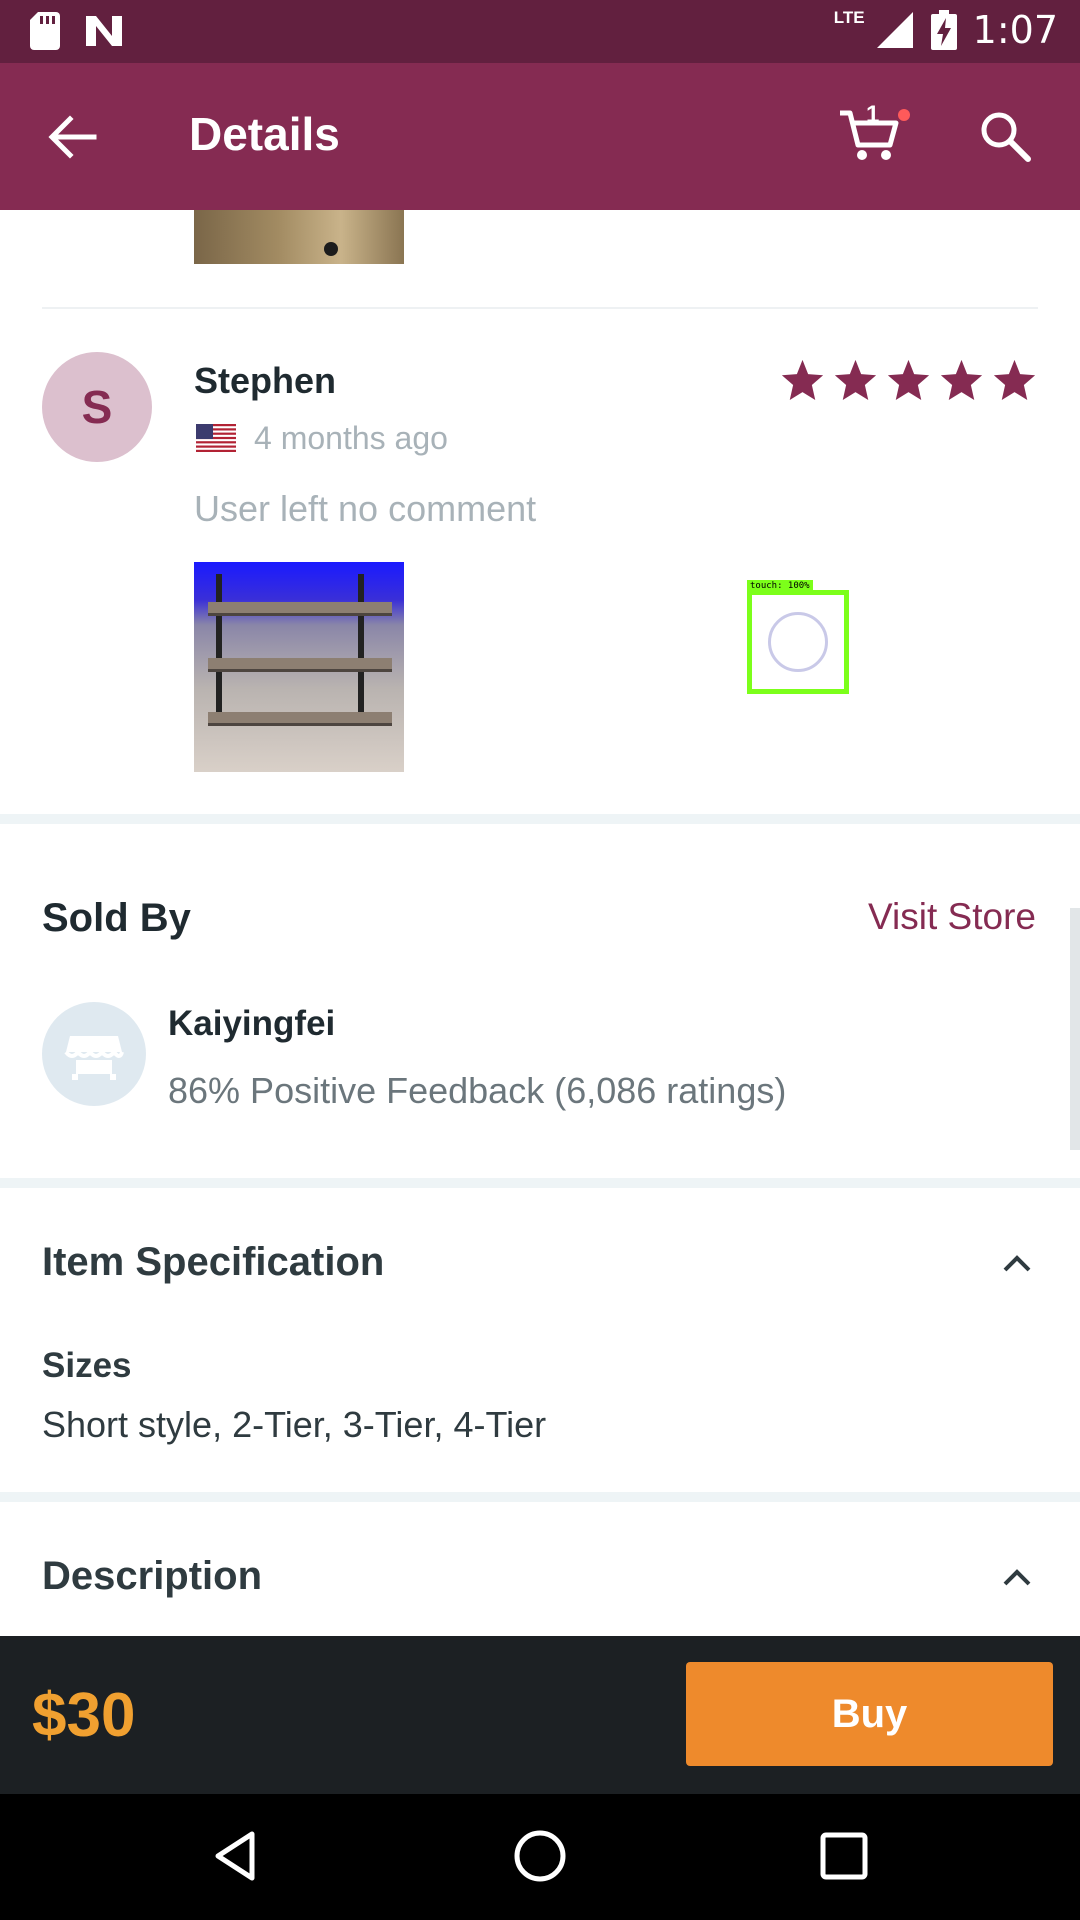  Describe the element at coordinates (265, 380) in the screenshot. I see `reviewer-name: Stephen` at that location.